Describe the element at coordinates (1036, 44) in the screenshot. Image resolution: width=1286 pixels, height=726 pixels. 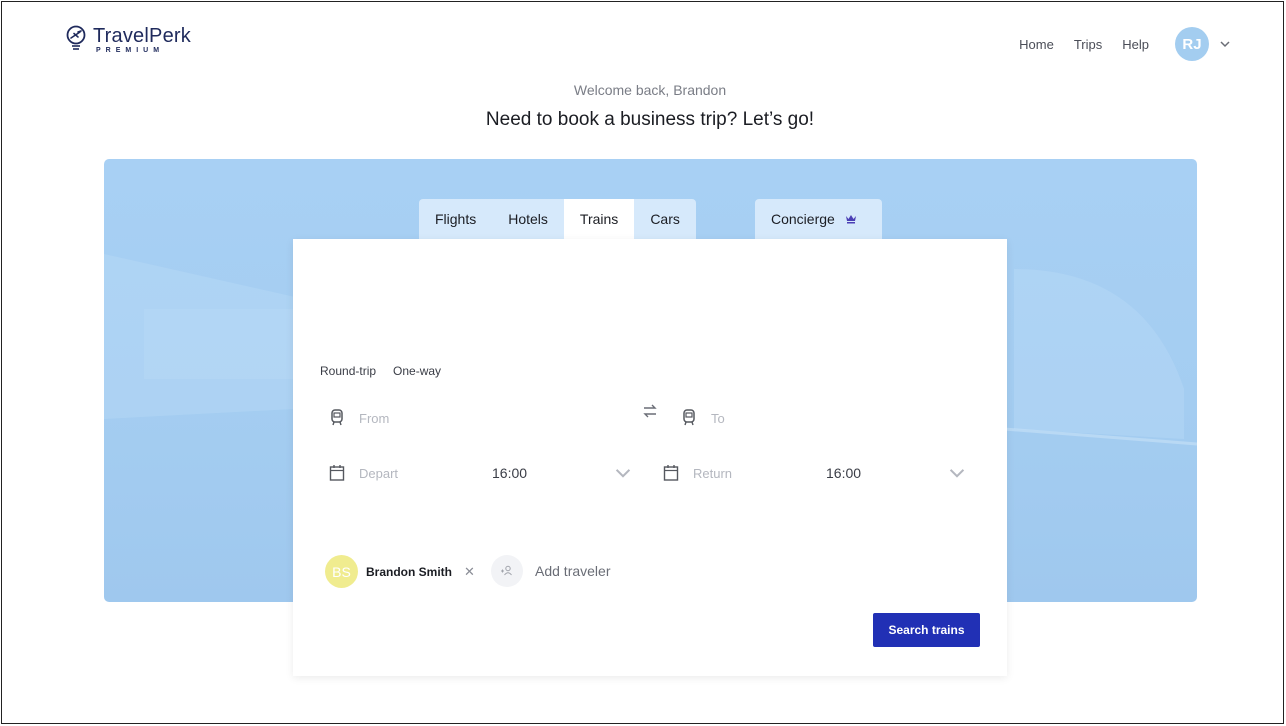
I see `nav-home: Home` at that location.